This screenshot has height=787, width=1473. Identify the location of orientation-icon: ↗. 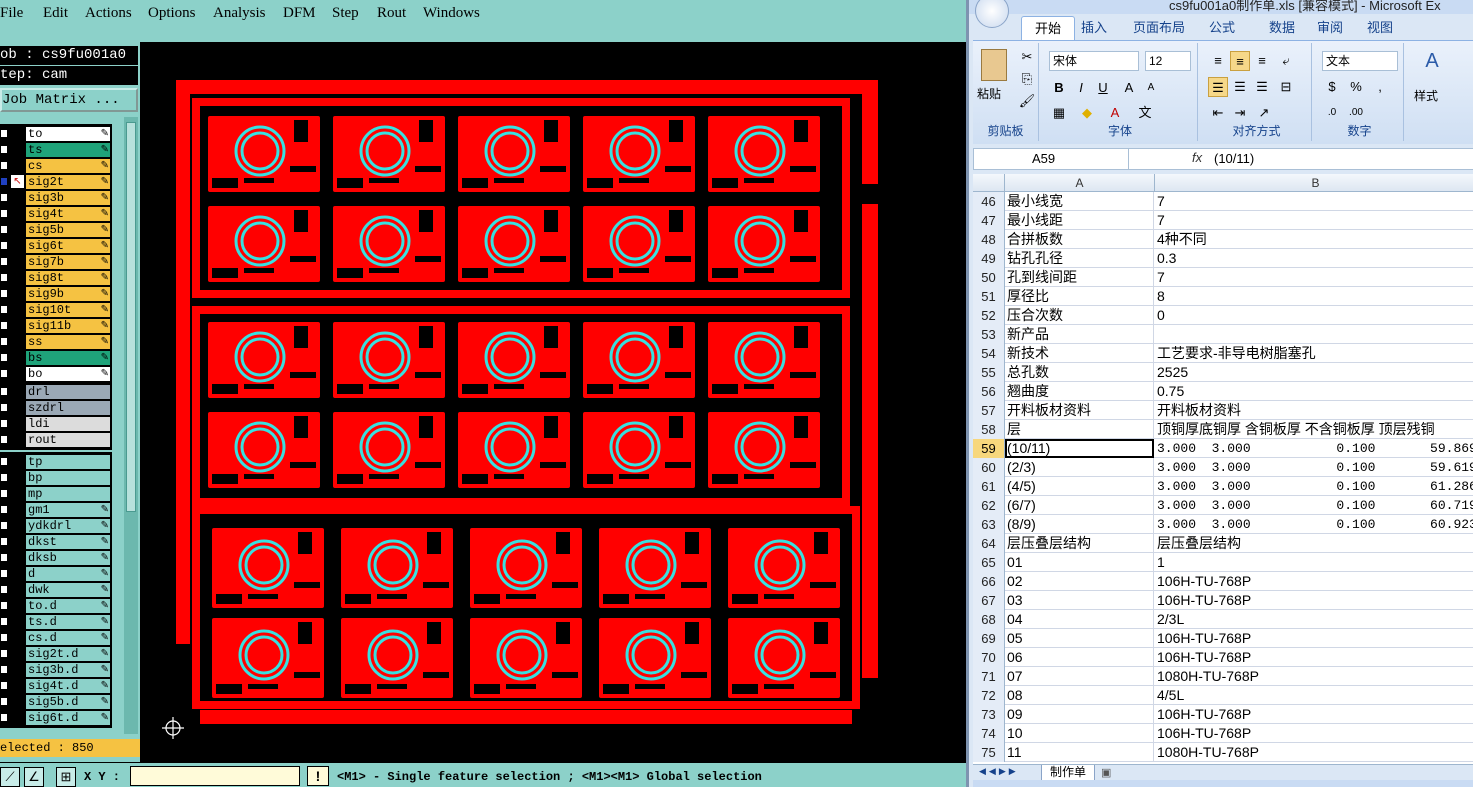
(1264, 113).